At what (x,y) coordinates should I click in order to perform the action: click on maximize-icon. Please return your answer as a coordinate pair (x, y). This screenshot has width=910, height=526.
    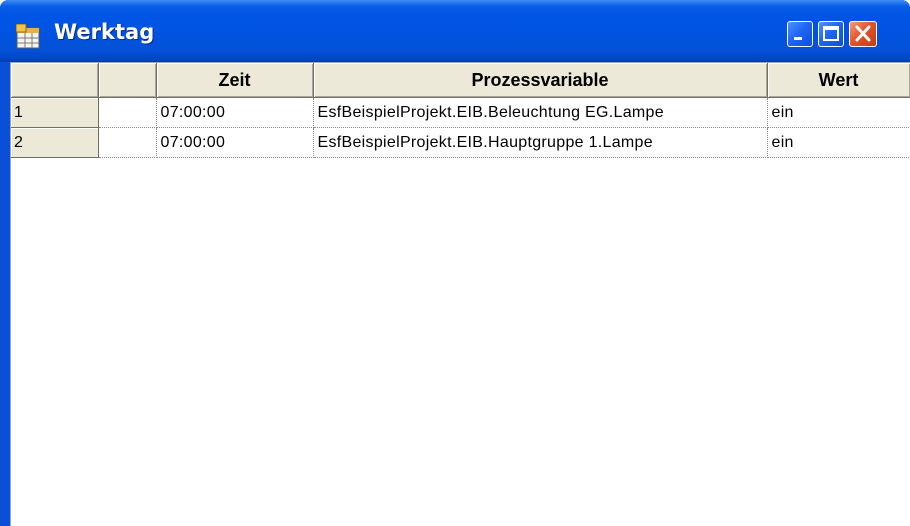
    Looking at the image, I should click on (831, 33).